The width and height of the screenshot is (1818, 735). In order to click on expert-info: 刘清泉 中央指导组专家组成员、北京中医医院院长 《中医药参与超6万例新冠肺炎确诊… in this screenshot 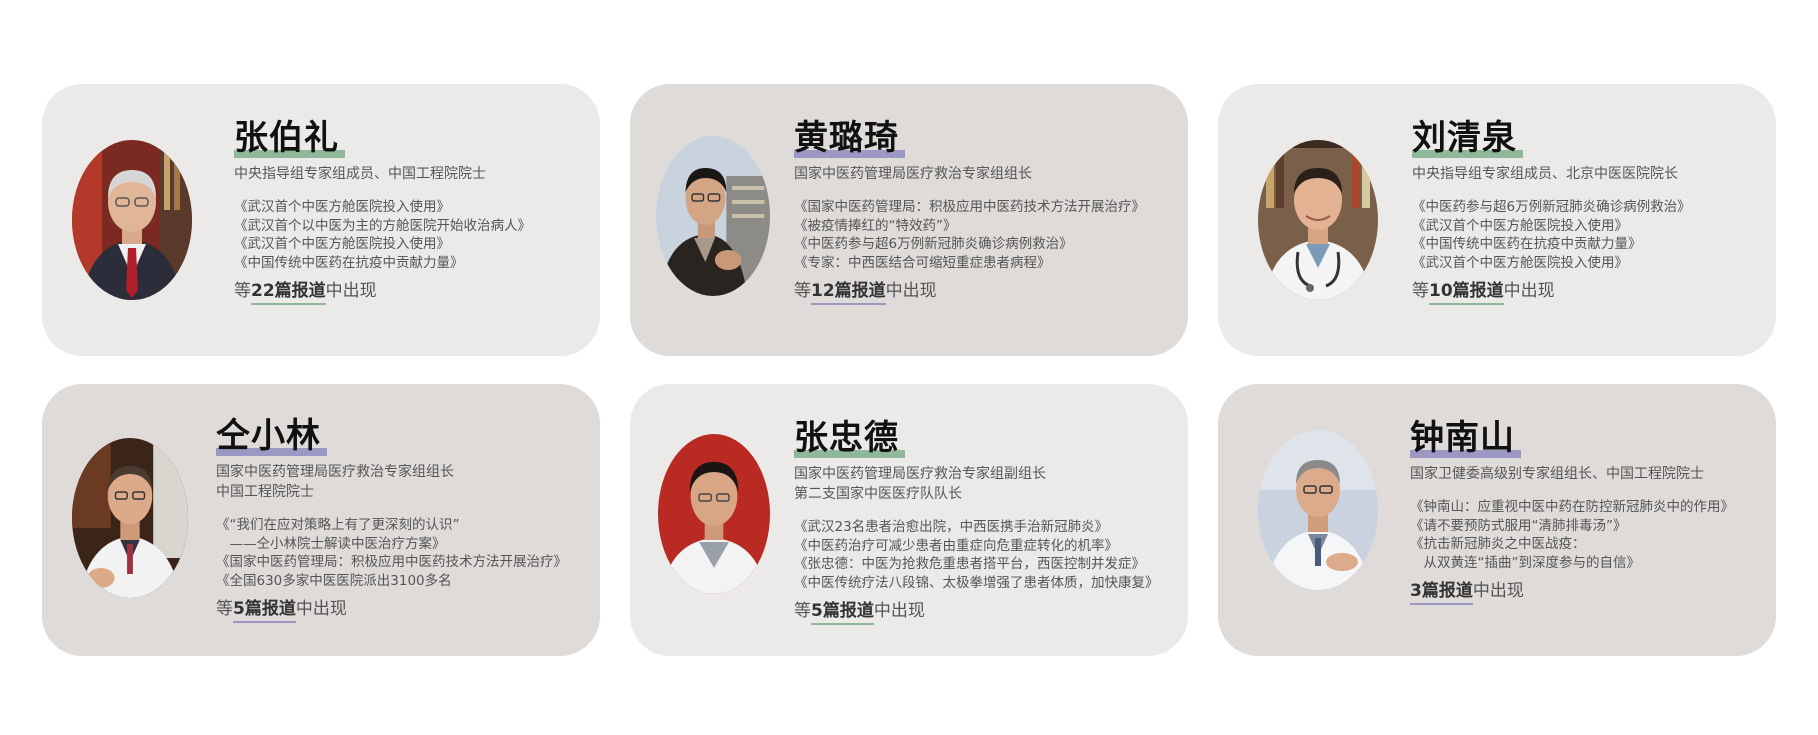, I will do `click(1590, 210)`.